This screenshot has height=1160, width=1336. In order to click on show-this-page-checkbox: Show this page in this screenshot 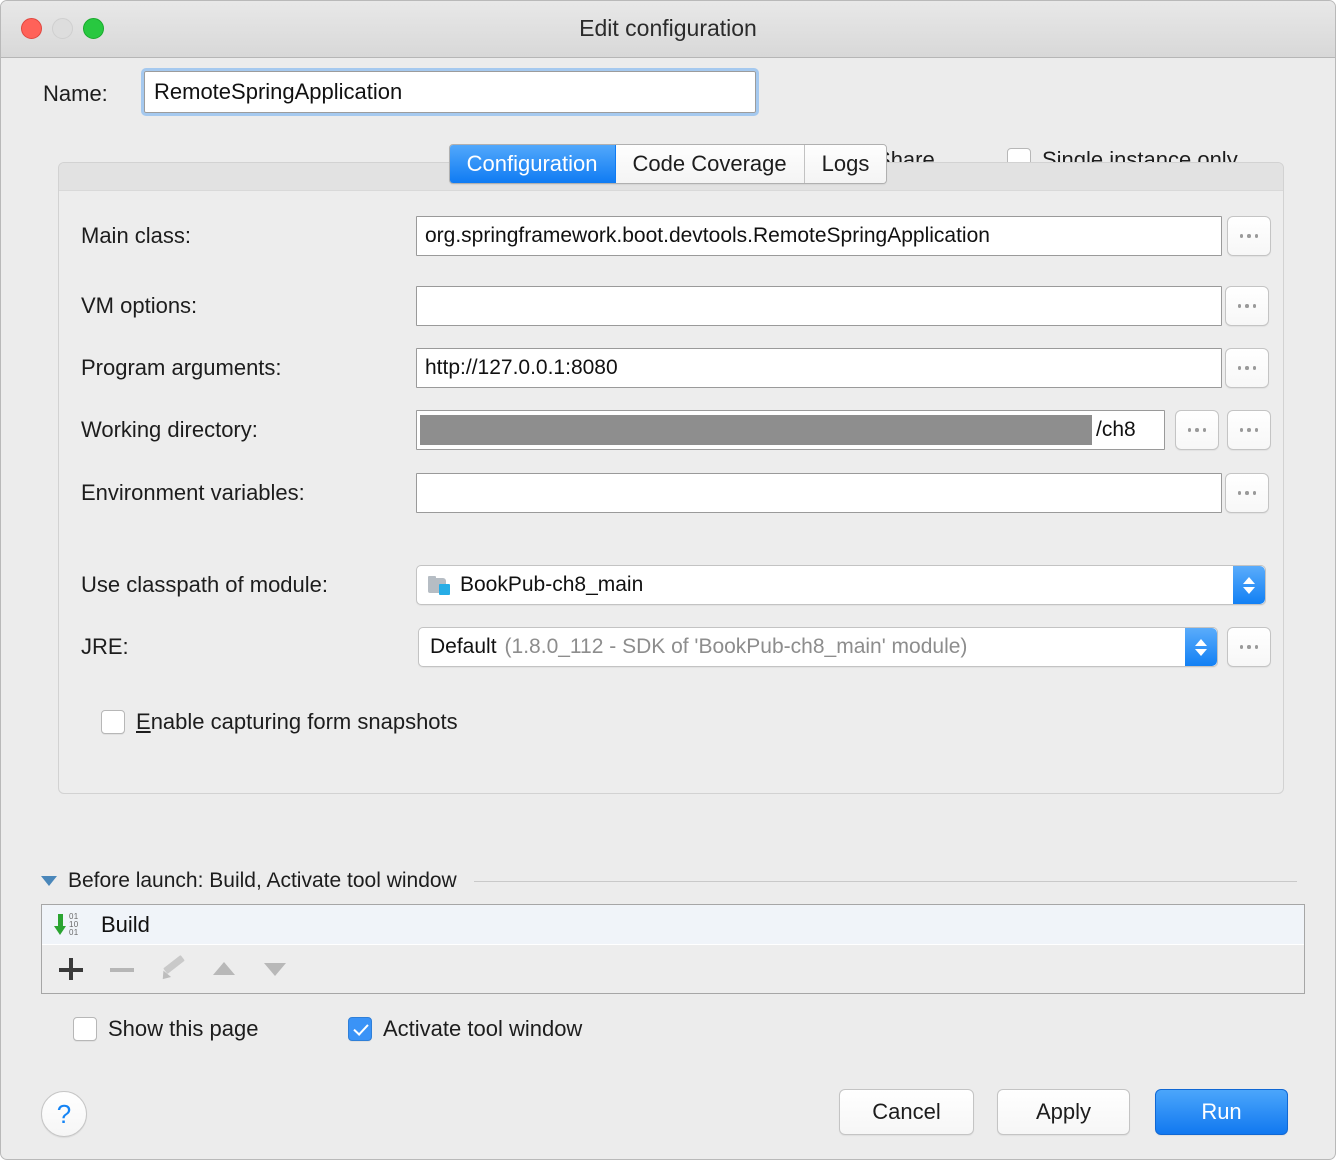, I will do `click(165, 1029)`.